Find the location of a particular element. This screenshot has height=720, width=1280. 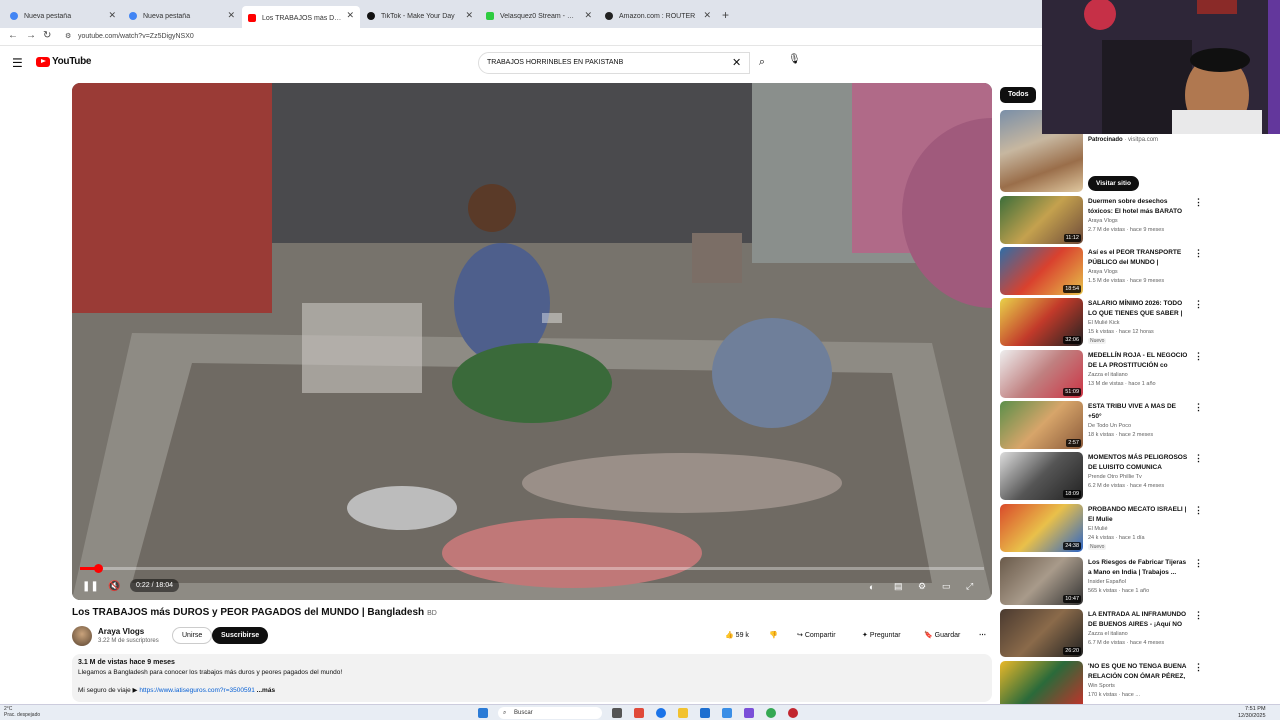

video-thumbnail: 26:20 is located at coordinates (1041, 633).